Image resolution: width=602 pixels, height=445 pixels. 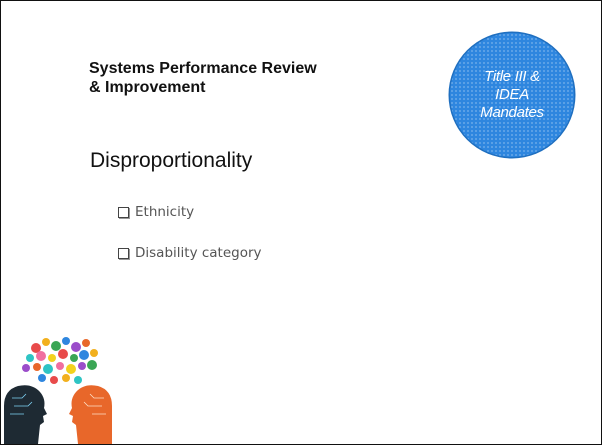 I want to click on bullet-item-disability-category: Disability category, so click(x=190, y=253).